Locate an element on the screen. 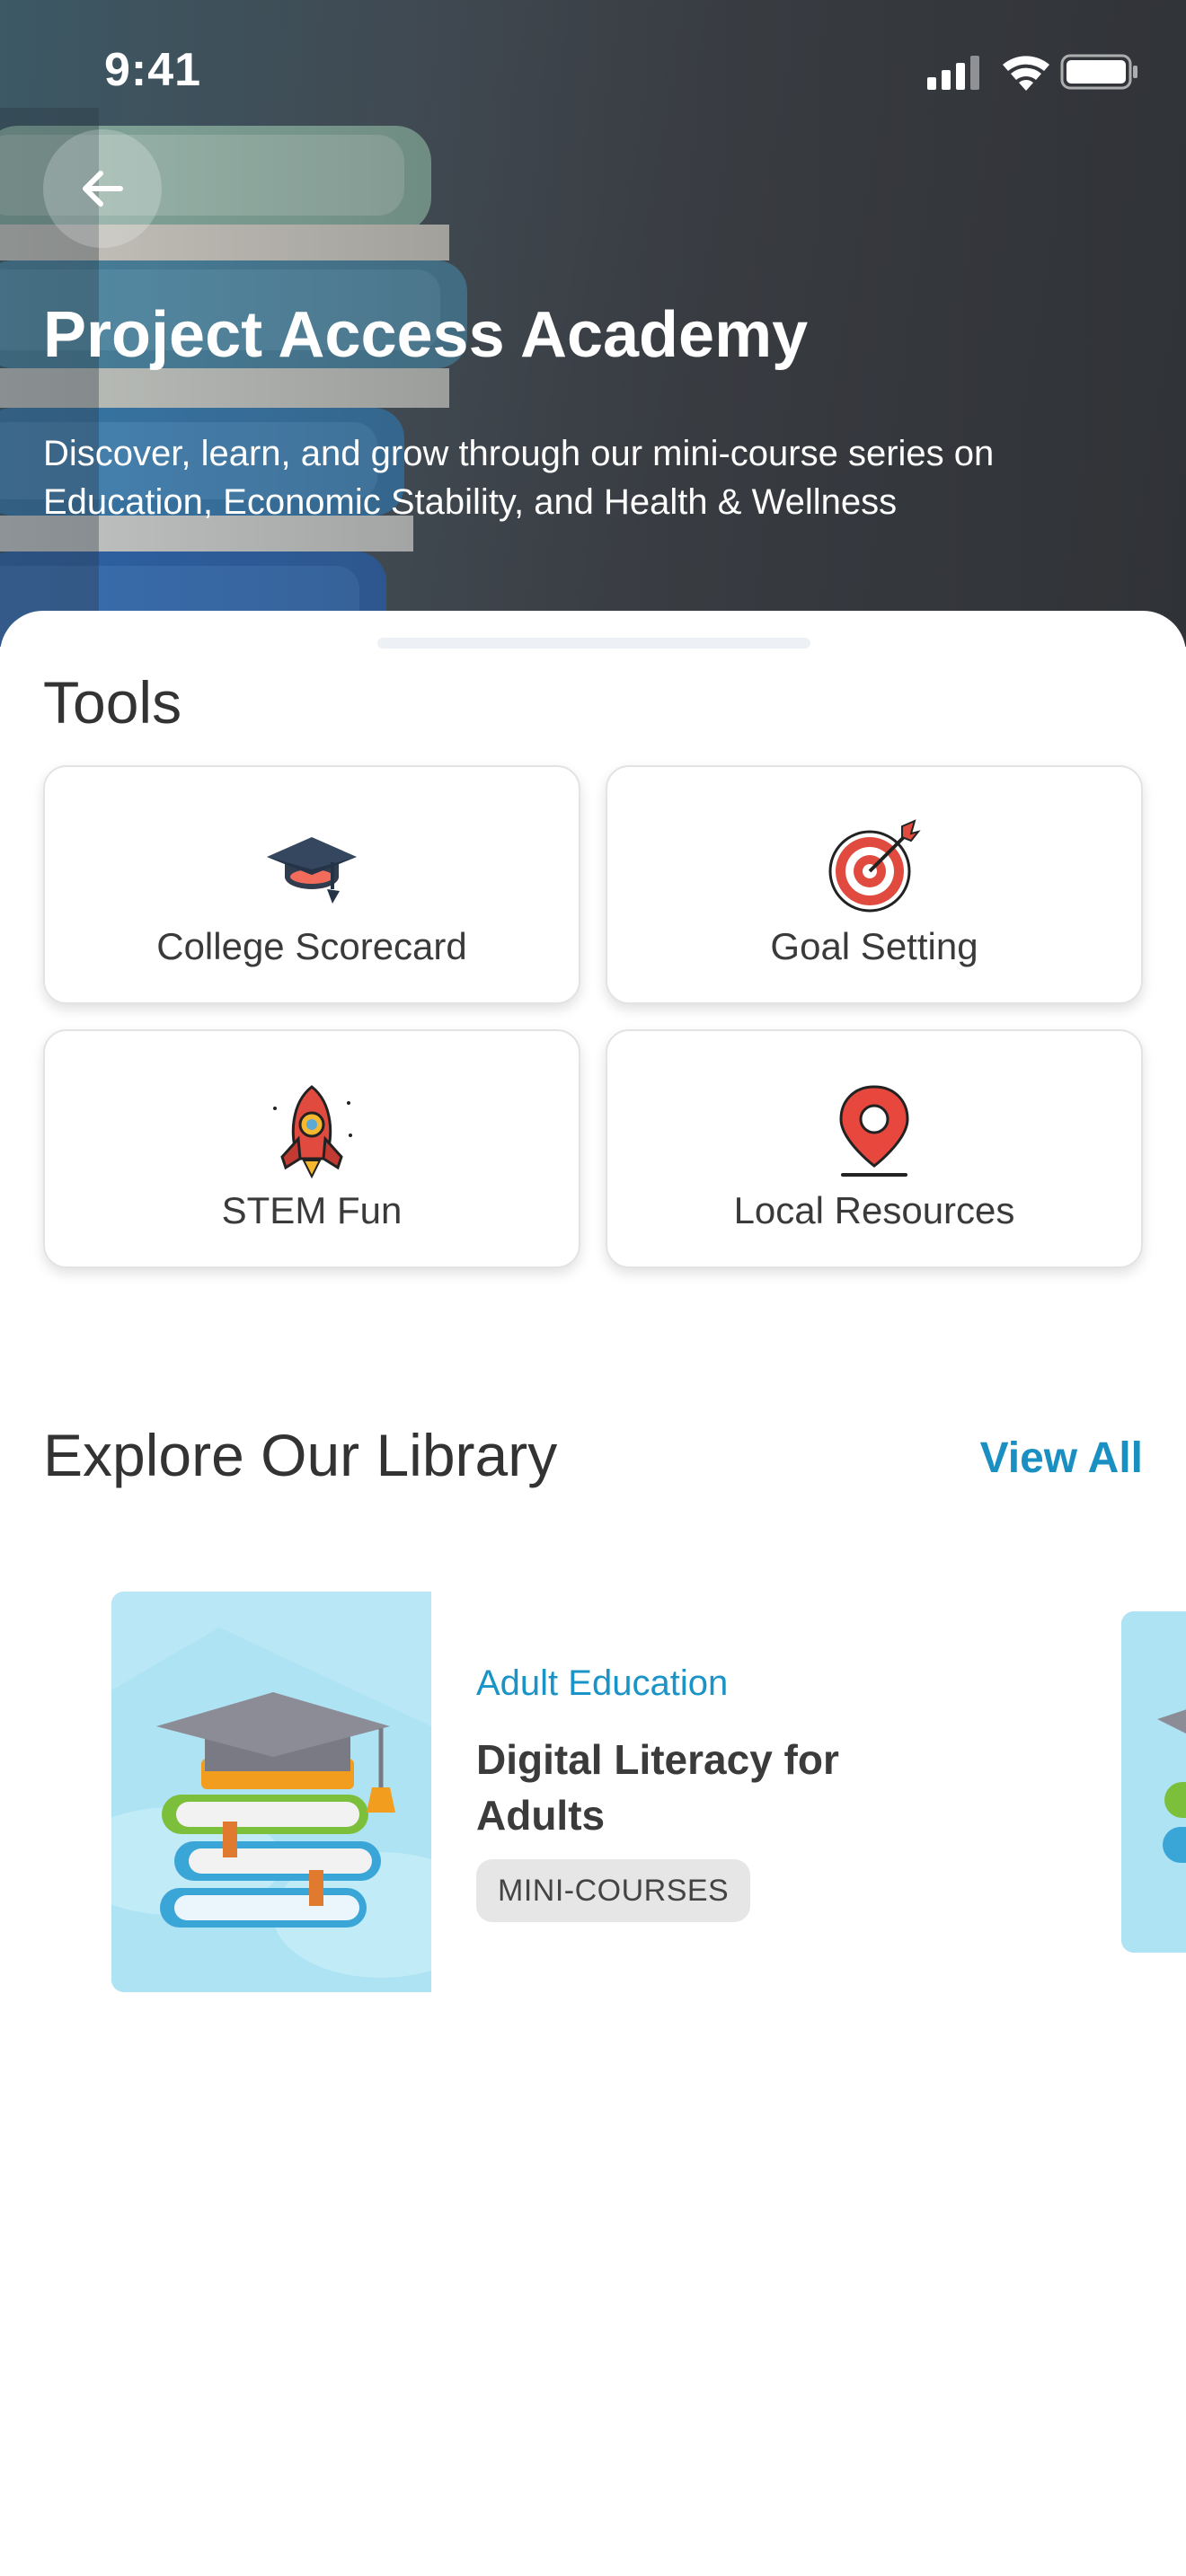 This screenshot has width=1186, height=2576. tool-card-local-resources: Local Resources is located at coordinates (874, 1148).